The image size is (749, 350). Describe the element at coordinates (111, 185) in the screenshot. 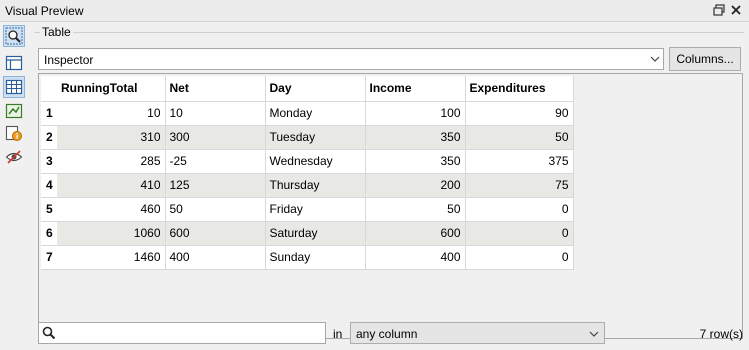

I see `cell-runningtotal: 410` at that location.